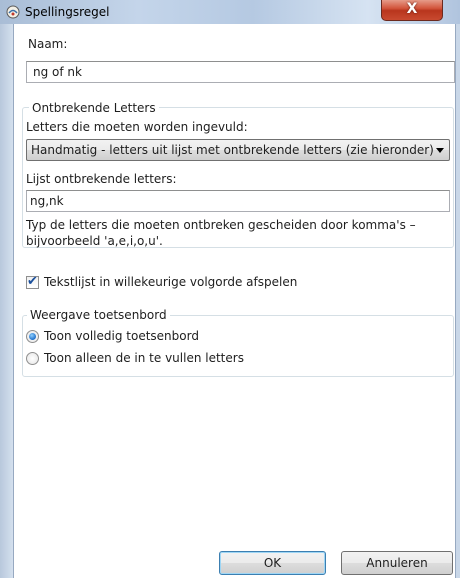 This screenshot has height=578, width=460. What do you see at coordinates (238, 201) in the screenshot?
I see `missing-letters-input` at bounding box center [238, 201].